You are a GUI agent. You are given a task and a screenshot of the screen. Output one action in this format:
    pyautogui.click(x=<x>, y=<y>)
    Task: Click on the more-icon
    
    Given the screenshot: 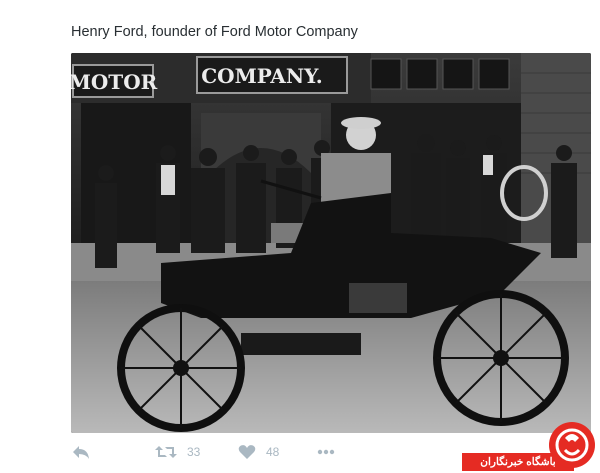 What is the action you would take?
    pyautogui.click(x=326, y=452)
    